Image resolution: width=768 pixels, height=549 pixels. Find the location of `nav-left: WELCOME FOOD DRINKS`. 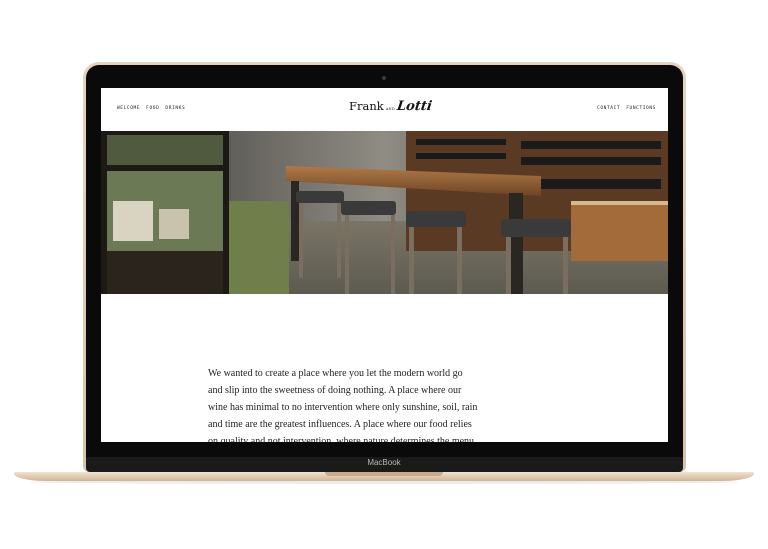

nav-left: WELCOME FOOD DRINKS is located at coordinates (151, 108).